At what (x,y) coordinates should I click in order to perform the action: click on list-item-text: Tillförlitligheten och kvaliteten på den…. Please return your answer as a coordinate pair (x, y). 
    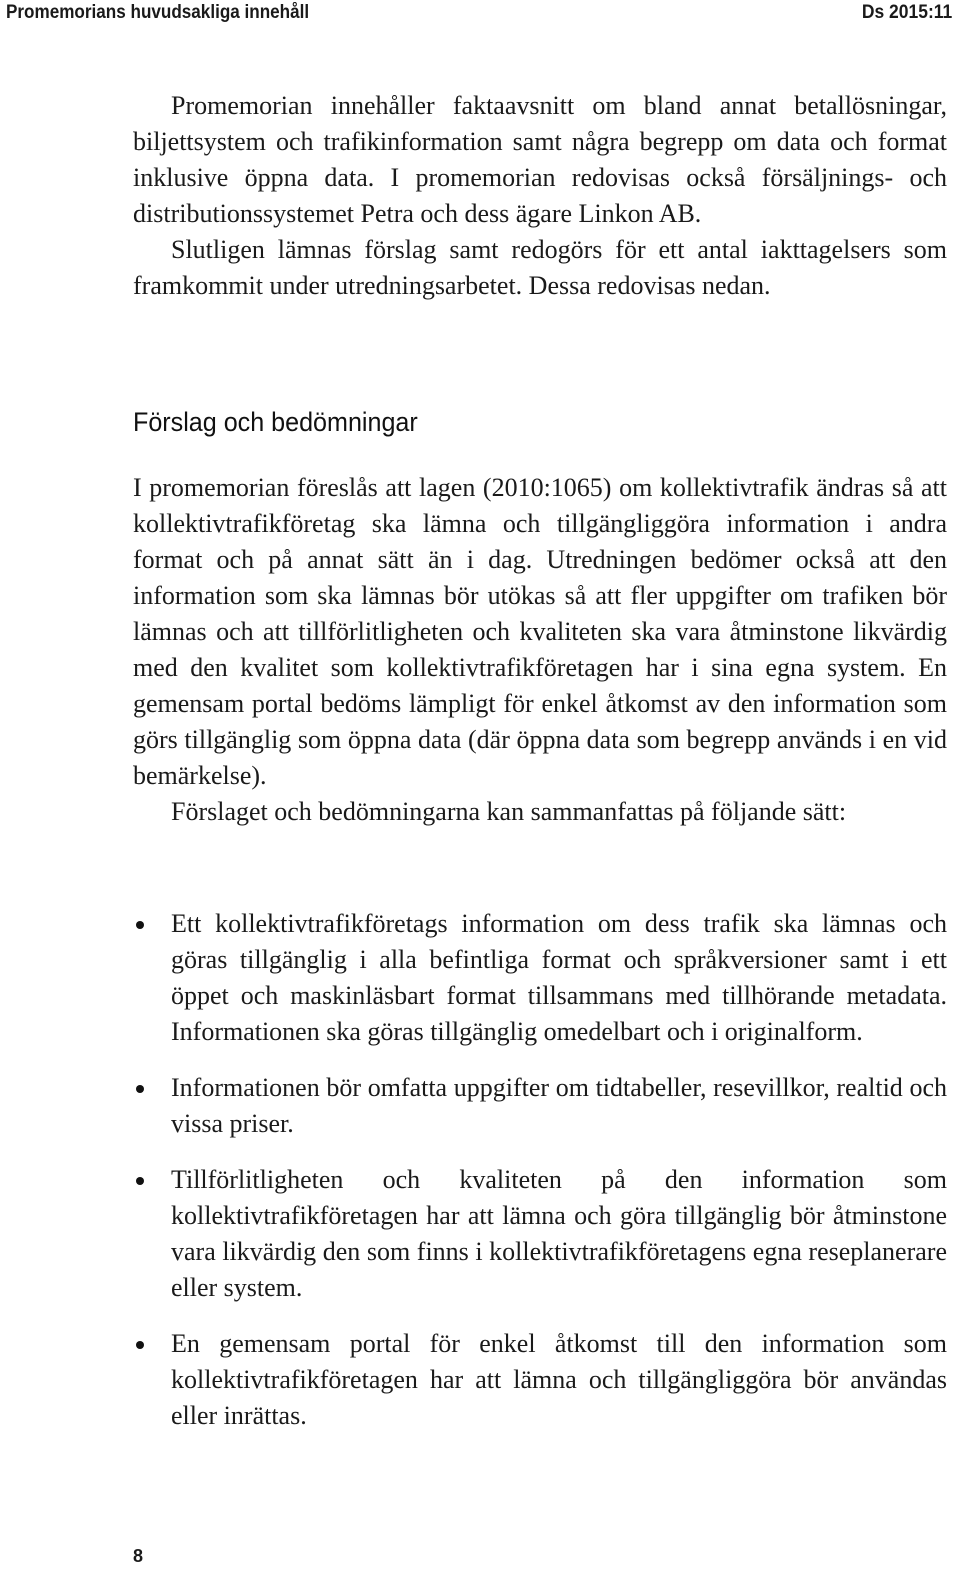
    Looking at the image, I should click on (559, 1233).